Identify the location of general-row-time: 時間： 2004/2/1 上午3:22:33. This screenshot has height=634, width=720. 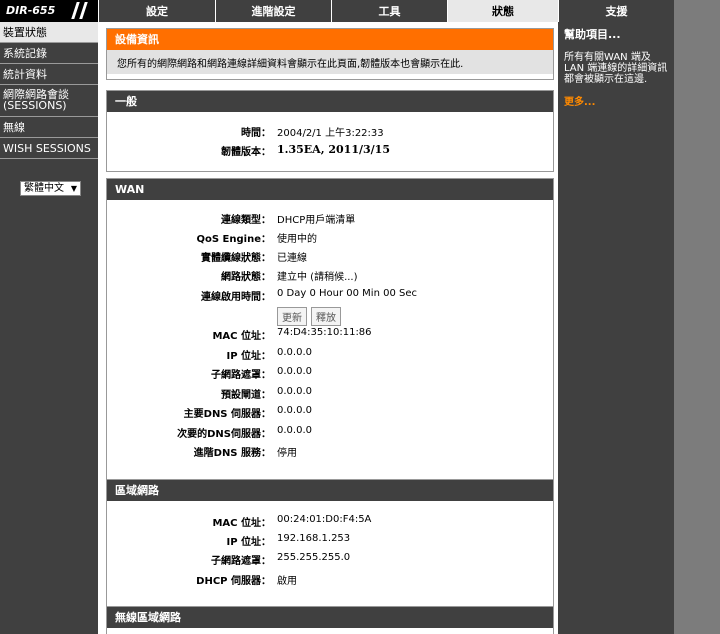
(330, 133).